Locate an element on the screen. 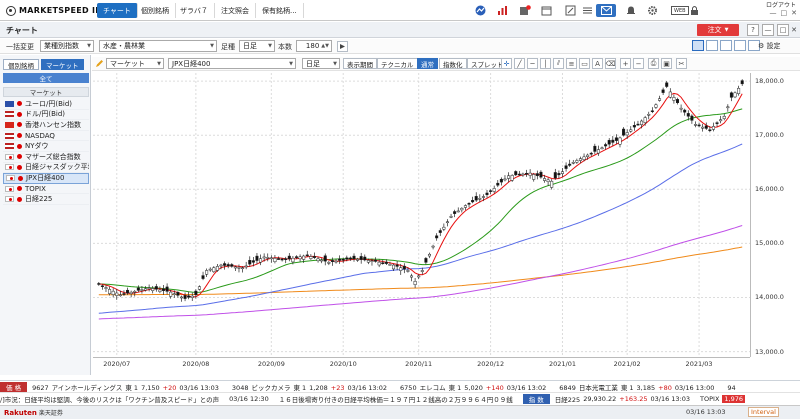 Image resolution: width=800 pixels, height=419 pixels. count-stepper: 180 ▲▼ is located at coordinates (314, 46).